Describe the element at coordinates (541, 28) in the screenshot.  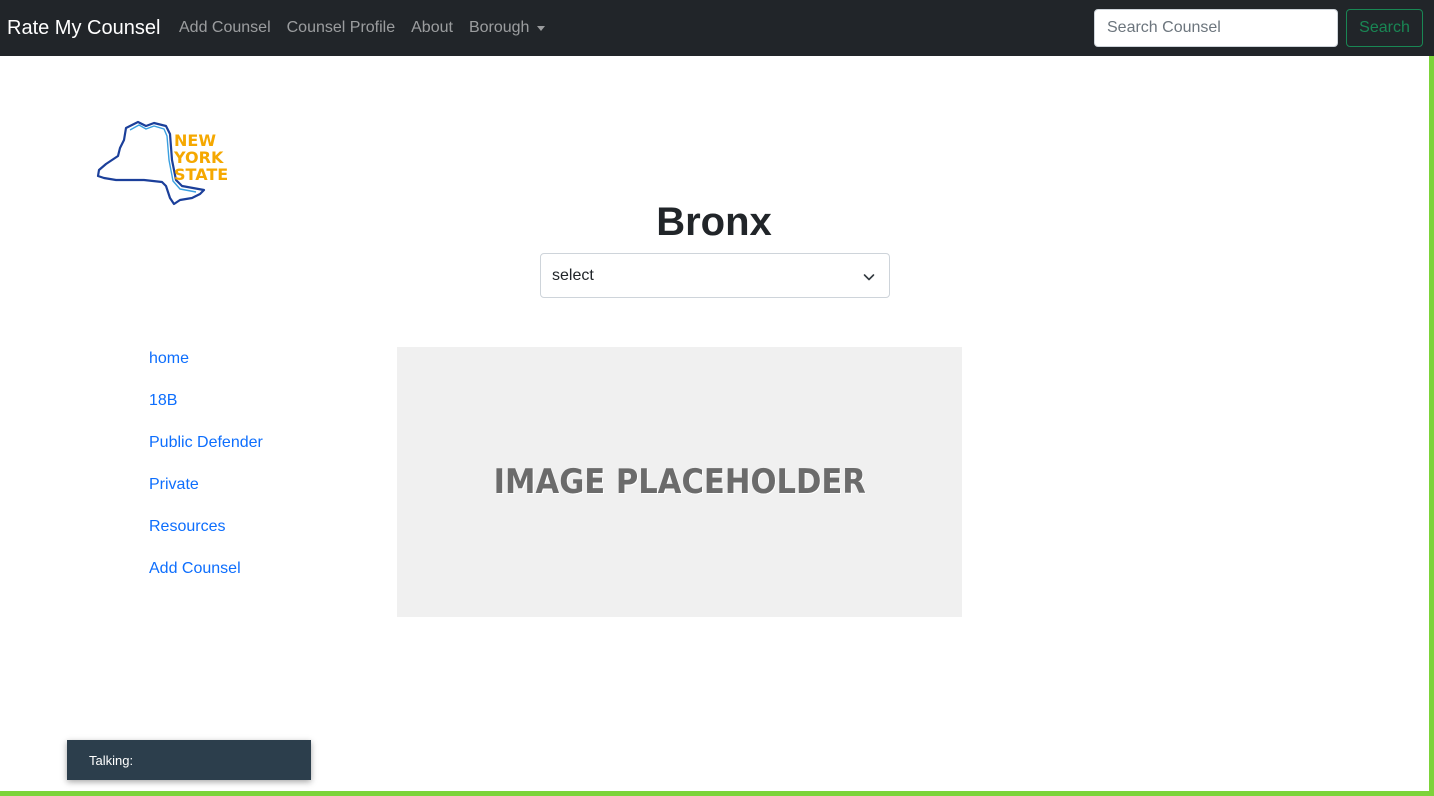
I see `caret-down-icon` at that location.